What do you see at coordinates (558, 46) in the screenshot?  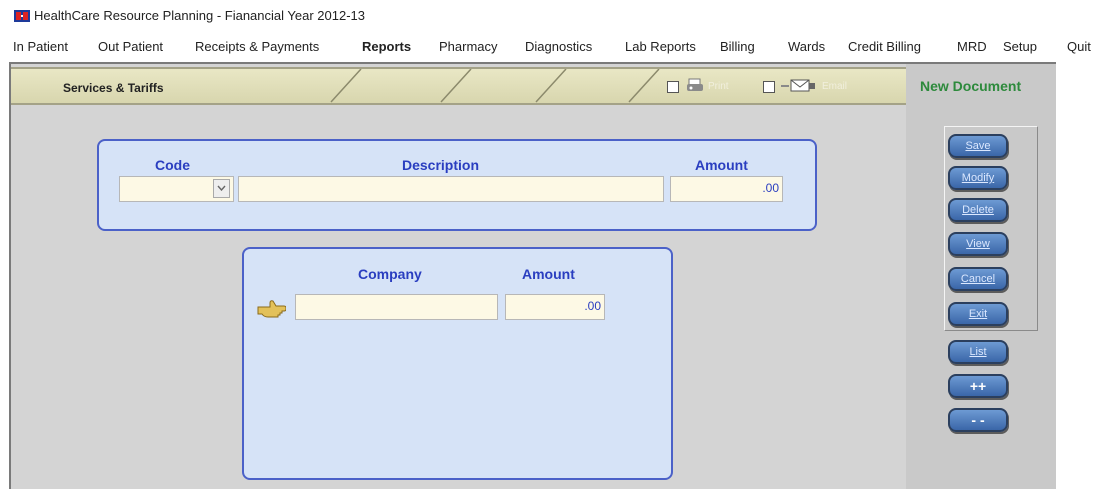 I see `menu-diagnostics: Diagnostics` at bounding box center [558, 46].